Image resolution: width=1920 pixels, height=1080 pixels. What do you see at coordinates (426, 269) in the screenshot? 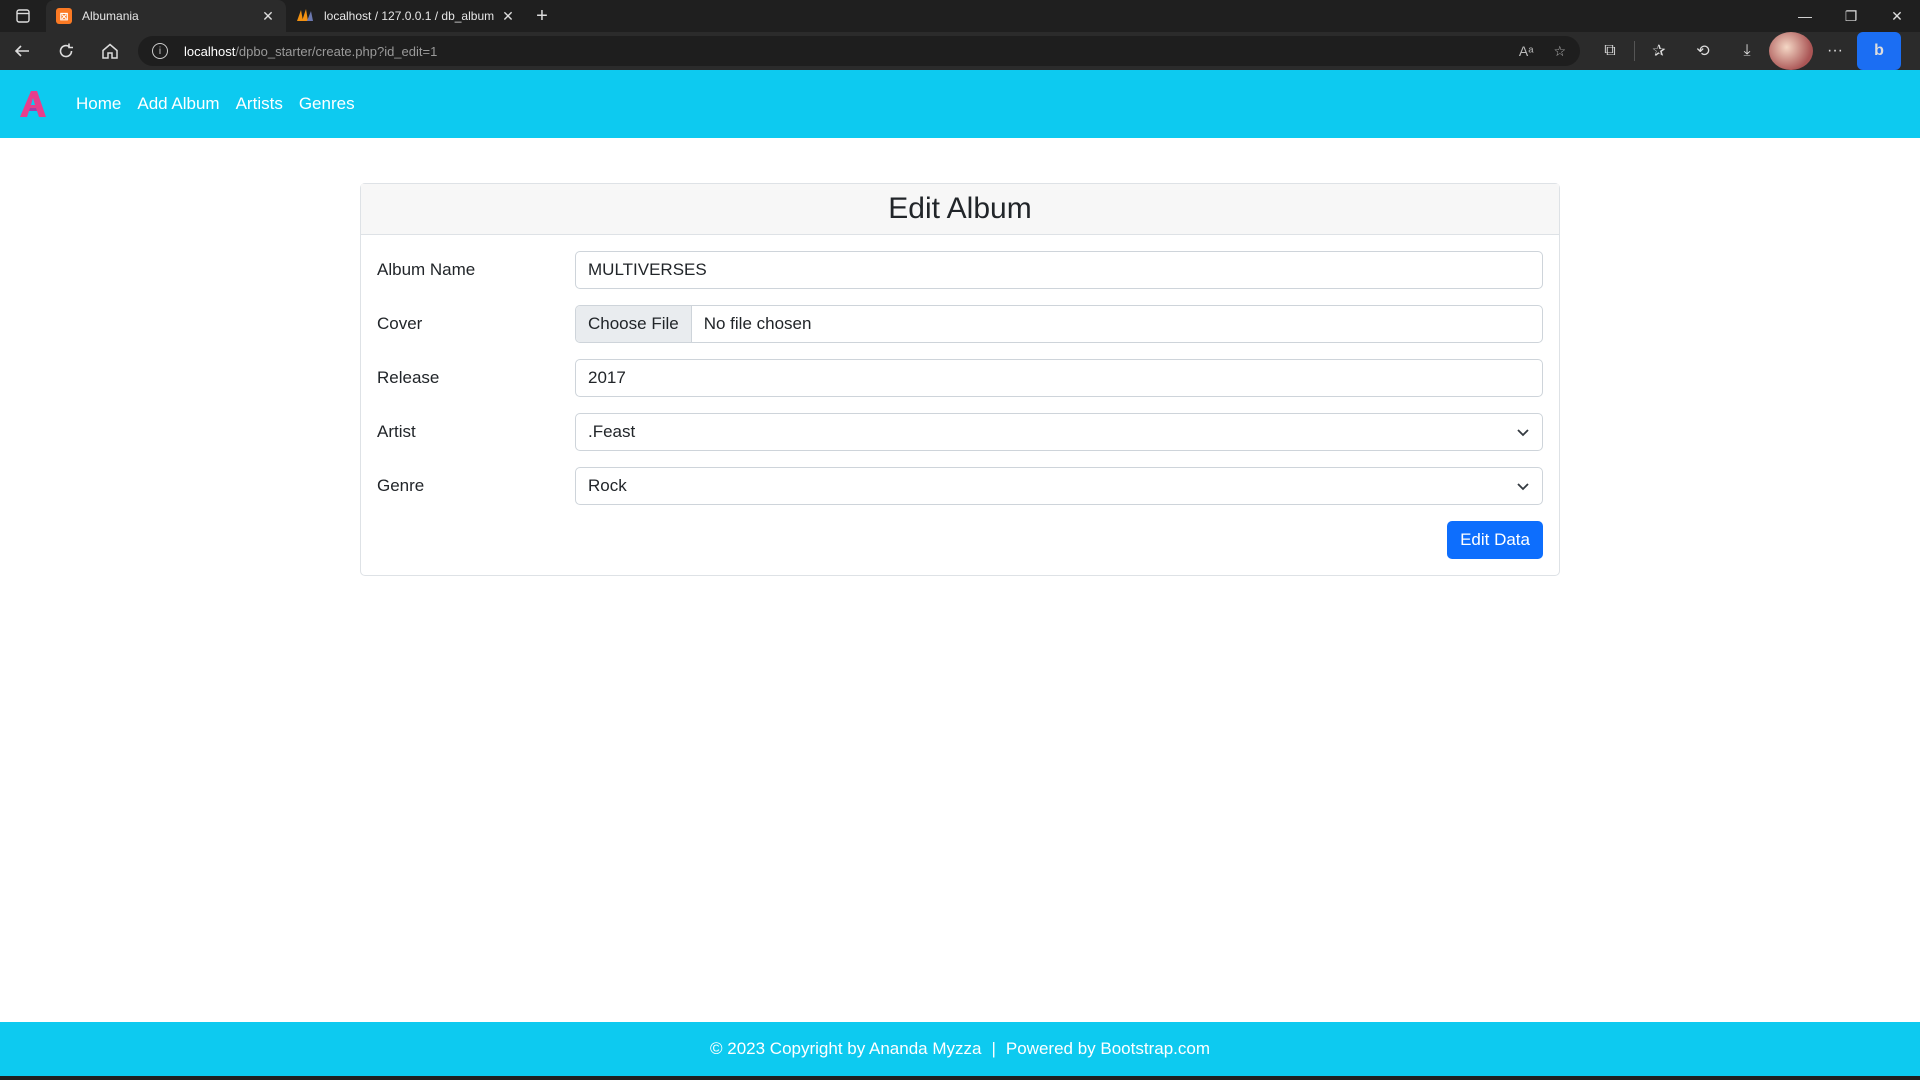
I see `album-name-label: Album Name` at bounding box center [426, 269].